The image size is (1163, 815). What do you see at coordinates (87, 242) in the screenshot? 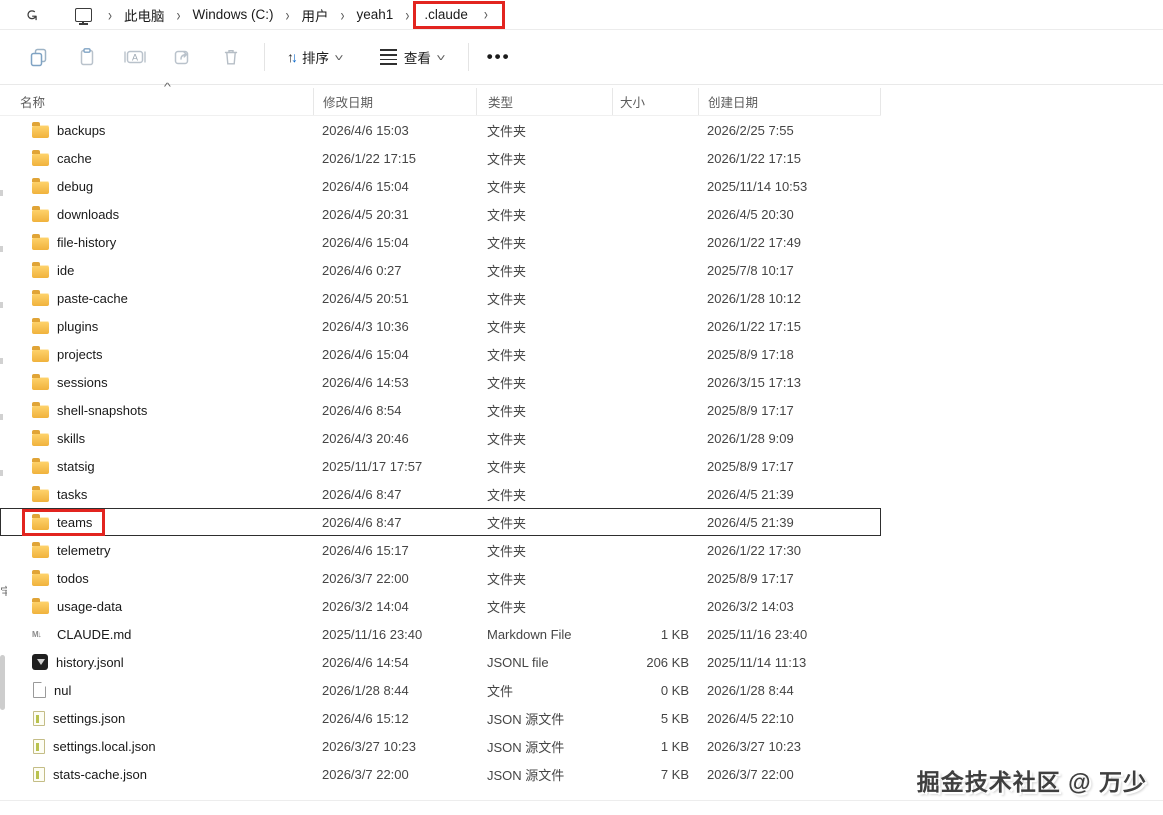
I see `file-name: file-history` at bounding box center [87, 242].